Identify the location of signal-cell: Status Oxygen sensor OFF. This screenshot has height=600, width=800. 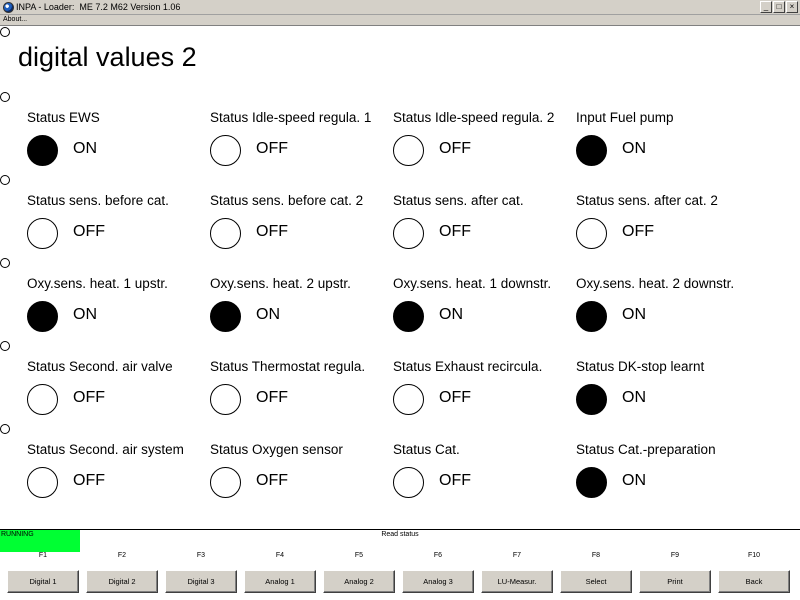
(300, 477).